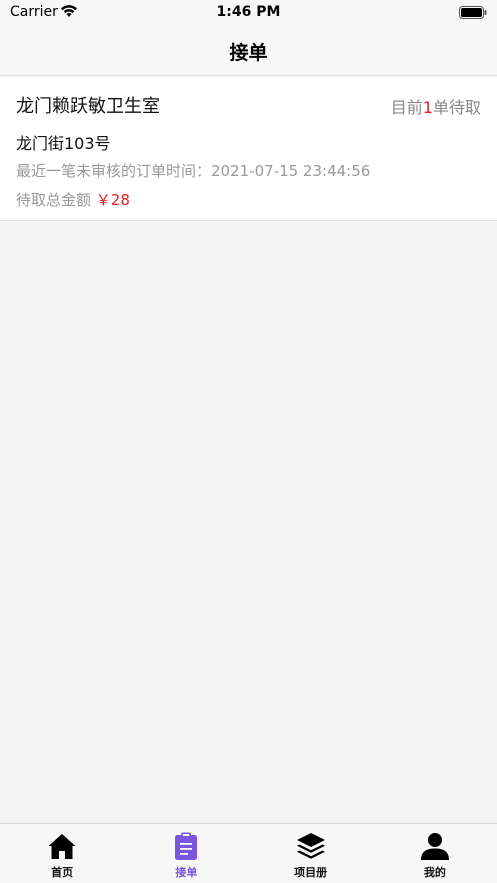 The width and height of the screenshot is (497, 883). I want to click on pending-status: 目前1单待取, so click(436, 106).